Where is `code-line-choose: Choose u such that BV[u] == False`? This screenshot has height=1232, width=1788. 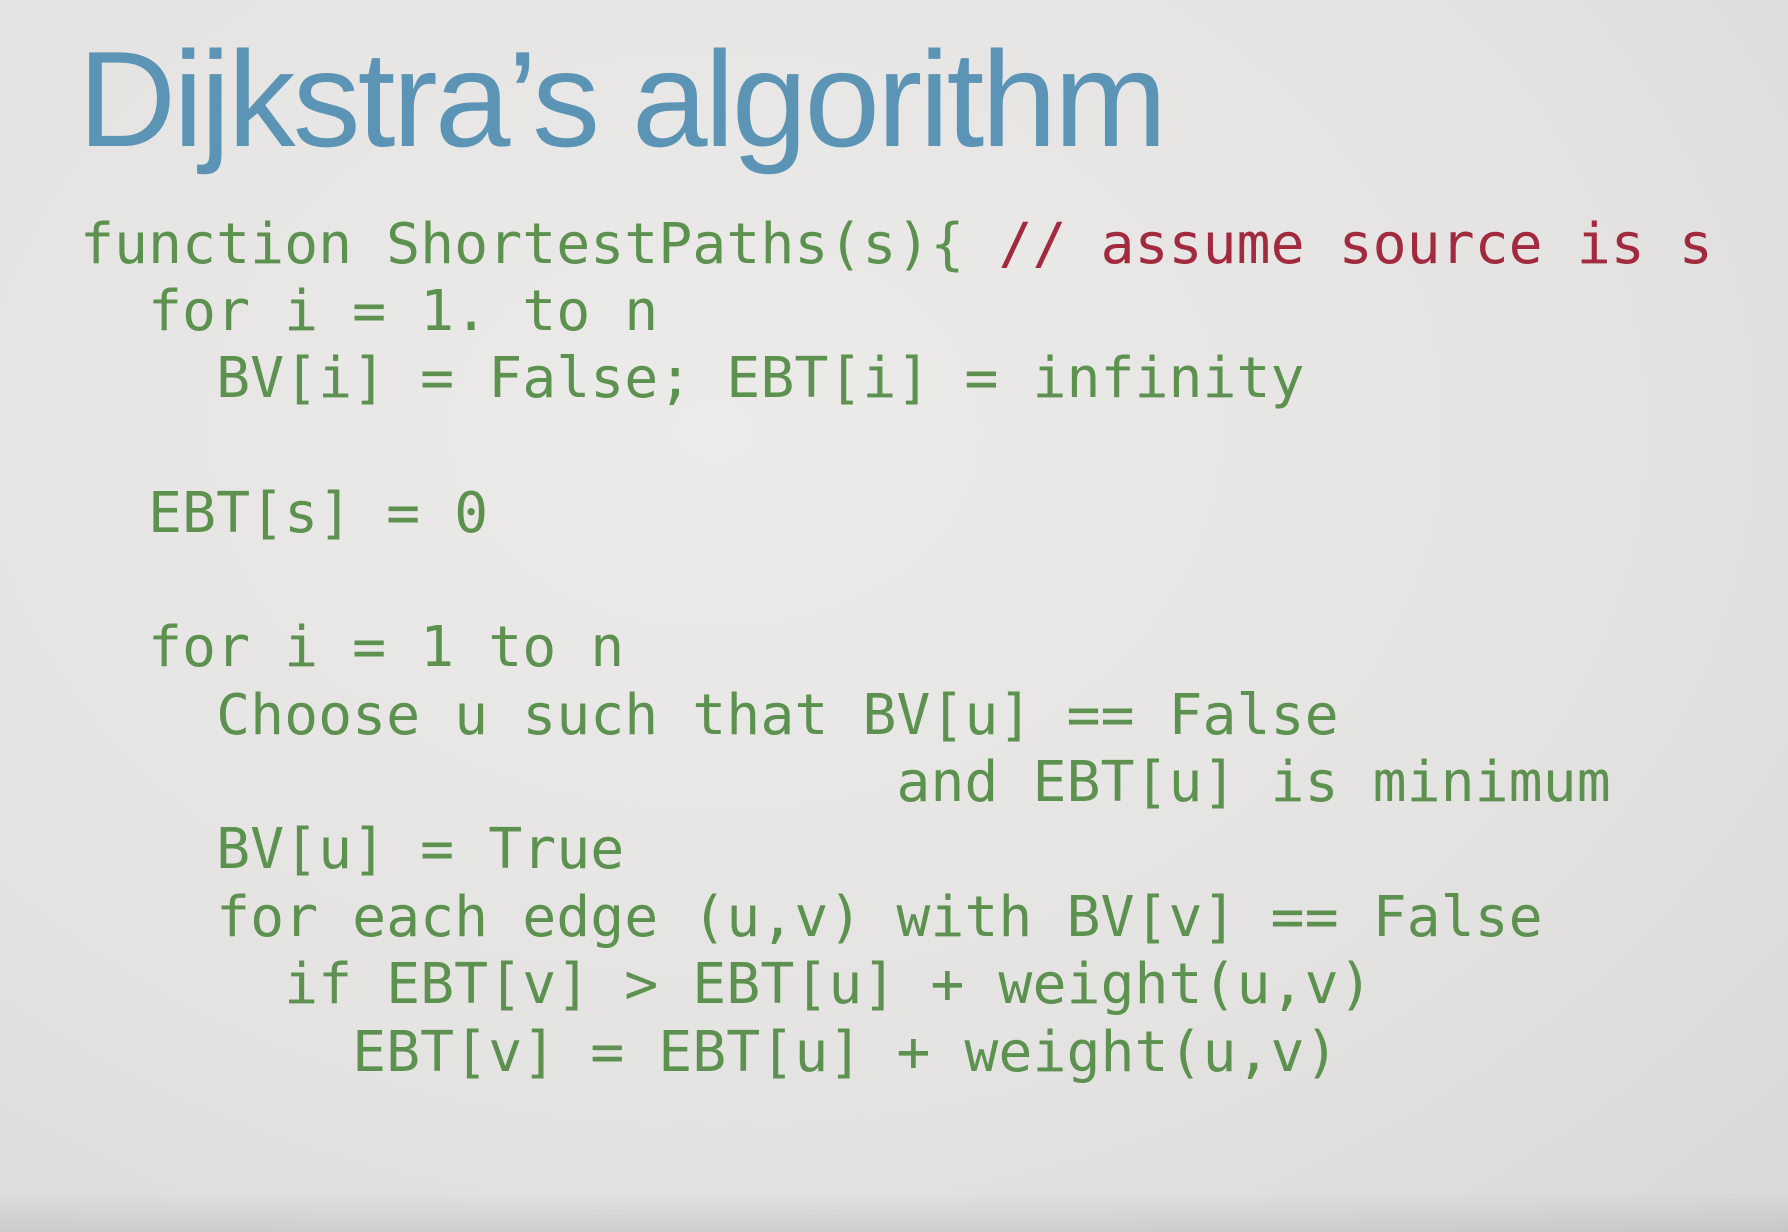
code-line-choose: Choose u such that BV[u] == False is located at coordinates (709, 715).